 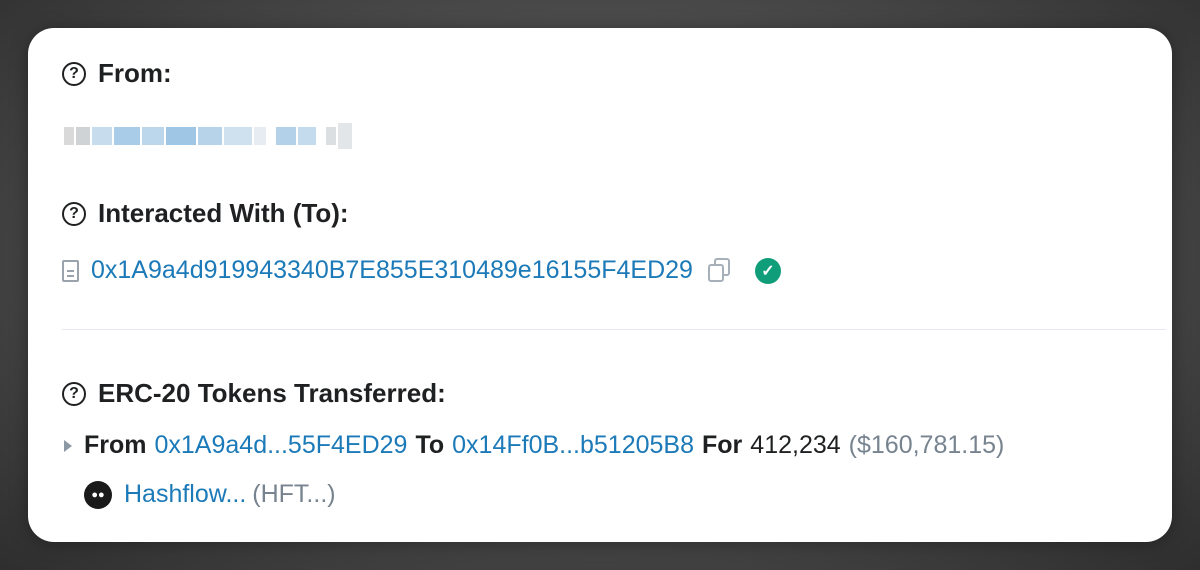 What do you see at coordinates (767, 270) in the screenshot?
I see `verified-check-icon: ✓` at bounding box center [767, 270].